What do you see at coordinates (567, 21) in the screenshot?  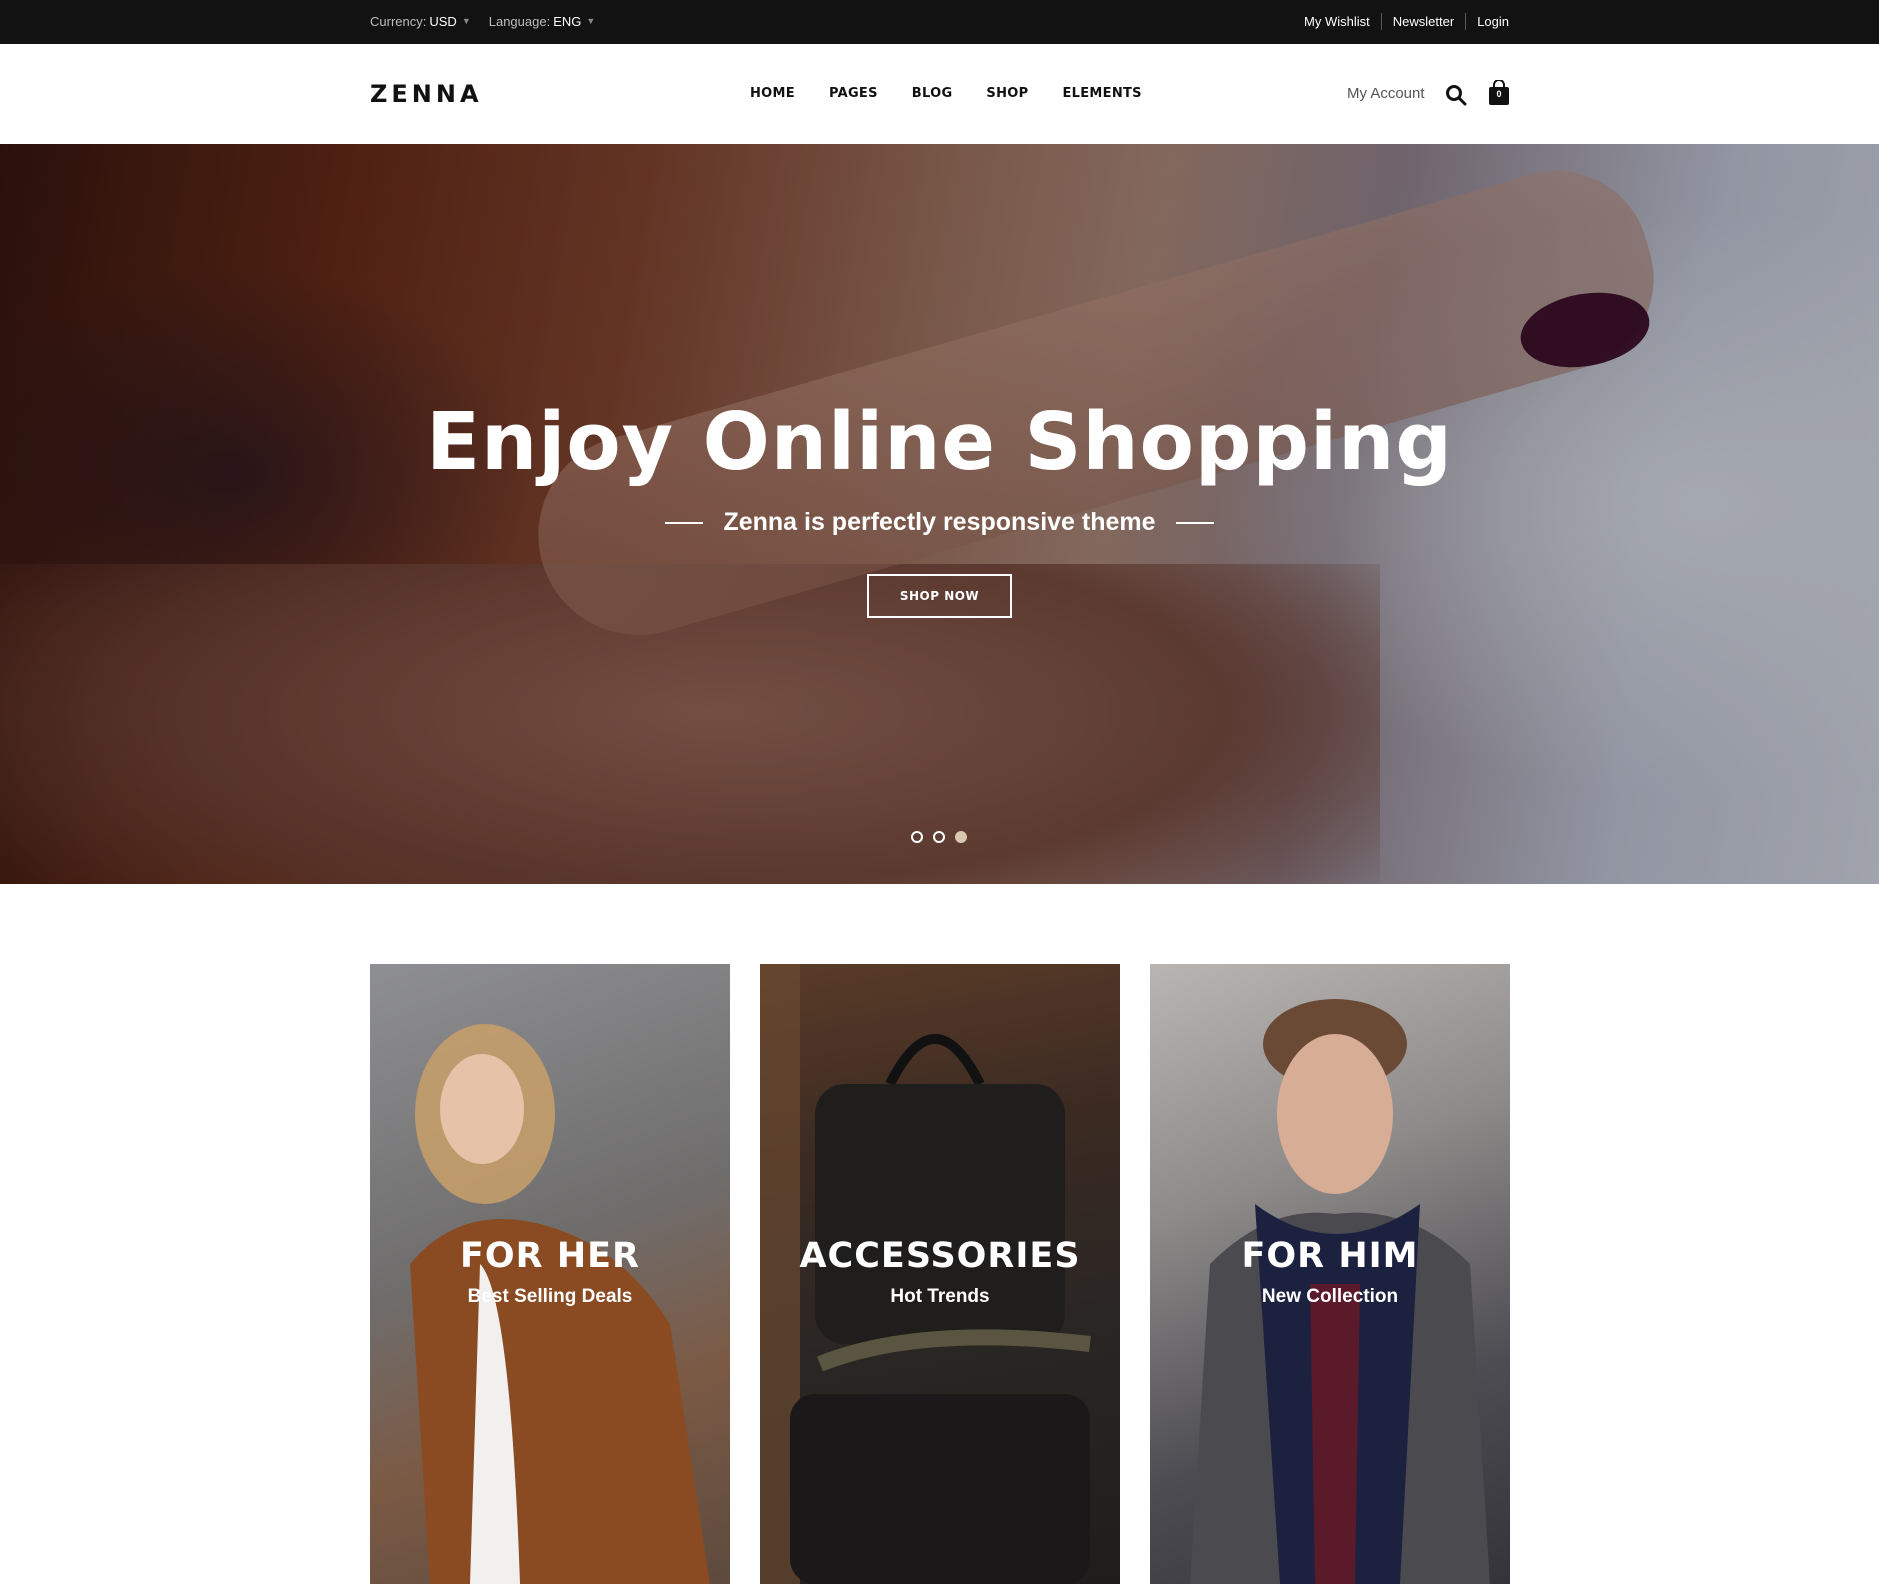 I see `language-selector: ENG` at bounding box center [567, 21].